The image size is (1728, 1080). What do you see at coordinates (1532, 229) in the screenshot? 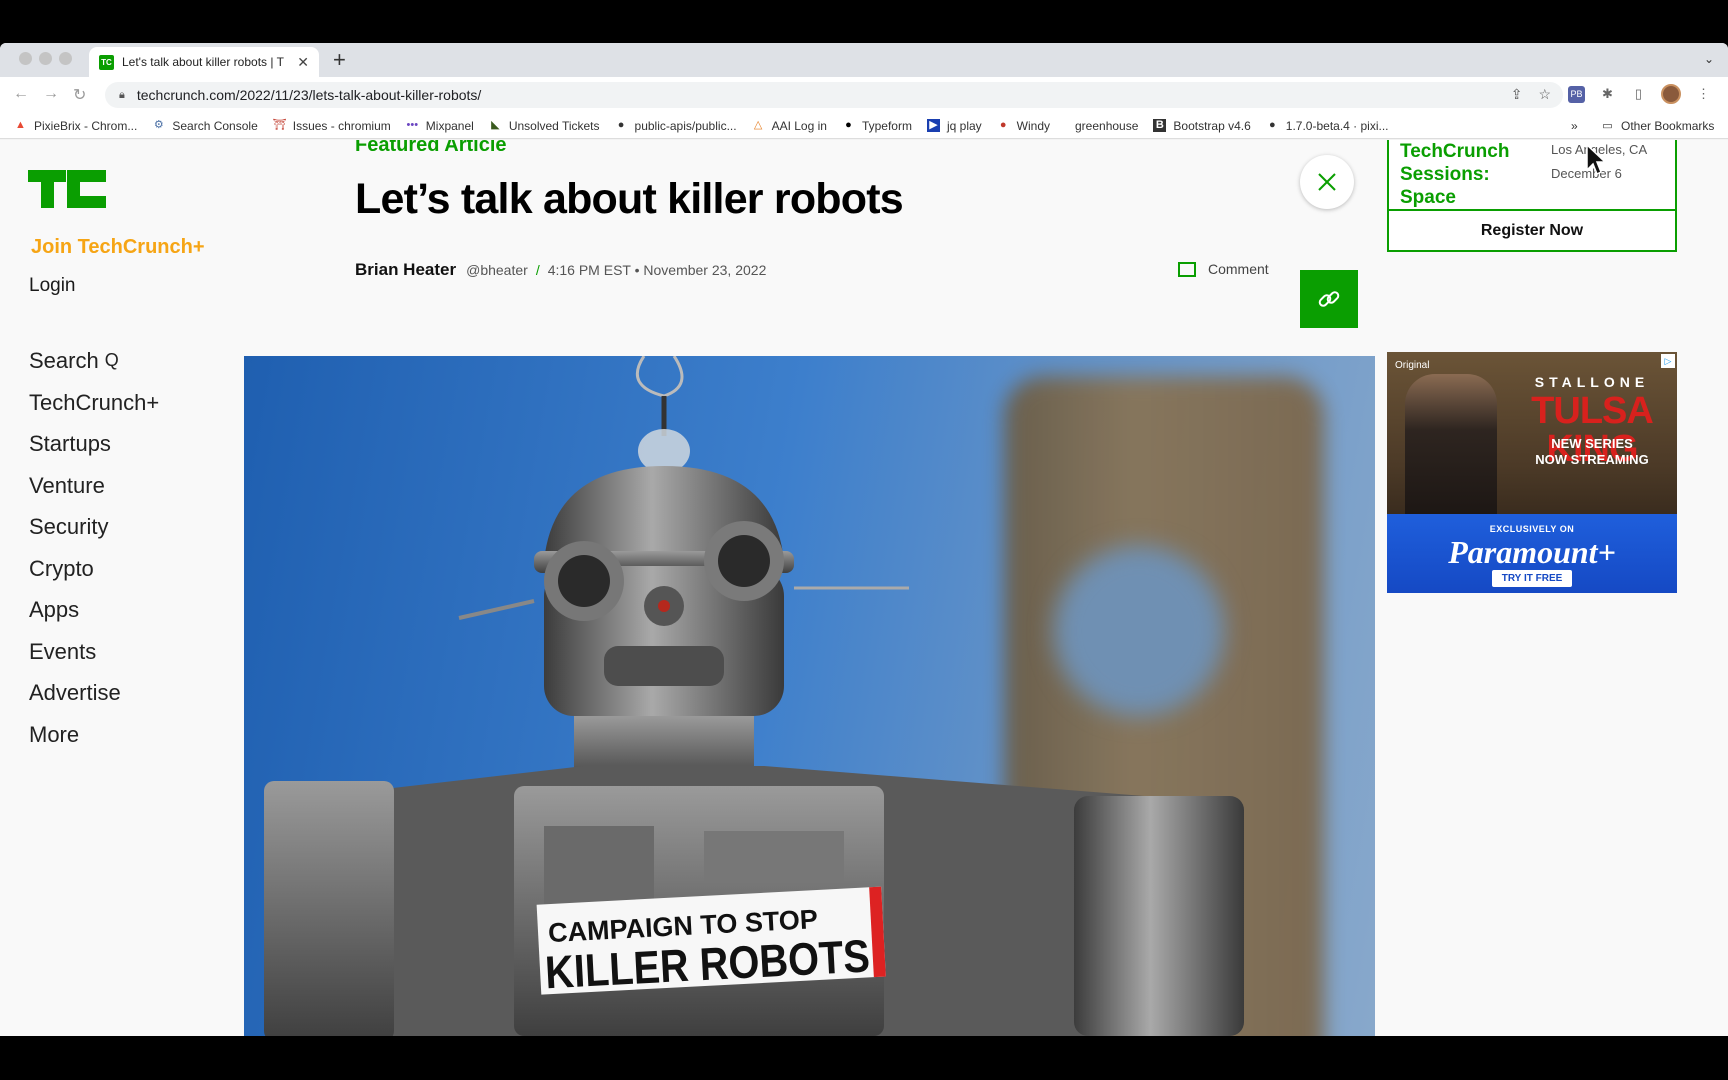
I see `register-now-button: Register Now` at bounding box center [1532, 229].